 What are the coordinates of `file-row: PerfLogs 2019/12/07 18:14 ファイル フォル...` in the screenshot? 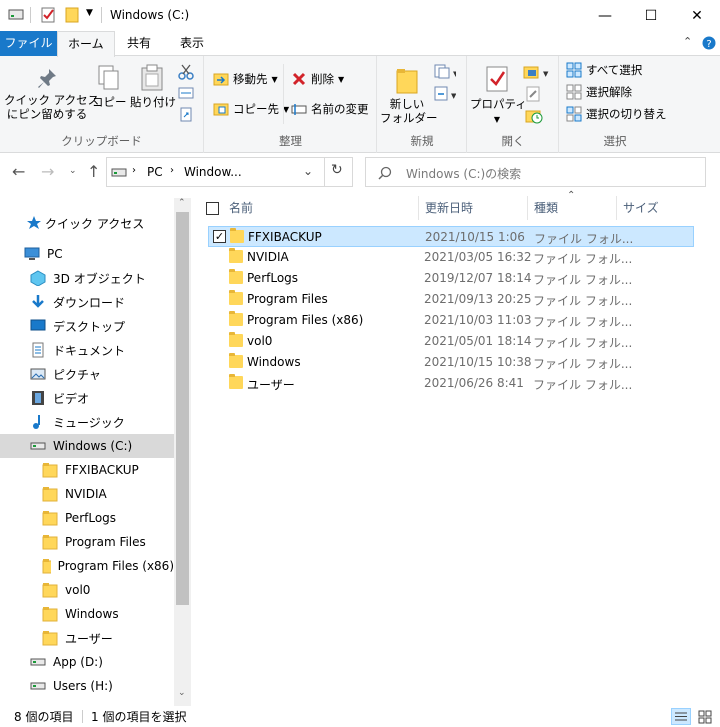 It's located at (451, 278).